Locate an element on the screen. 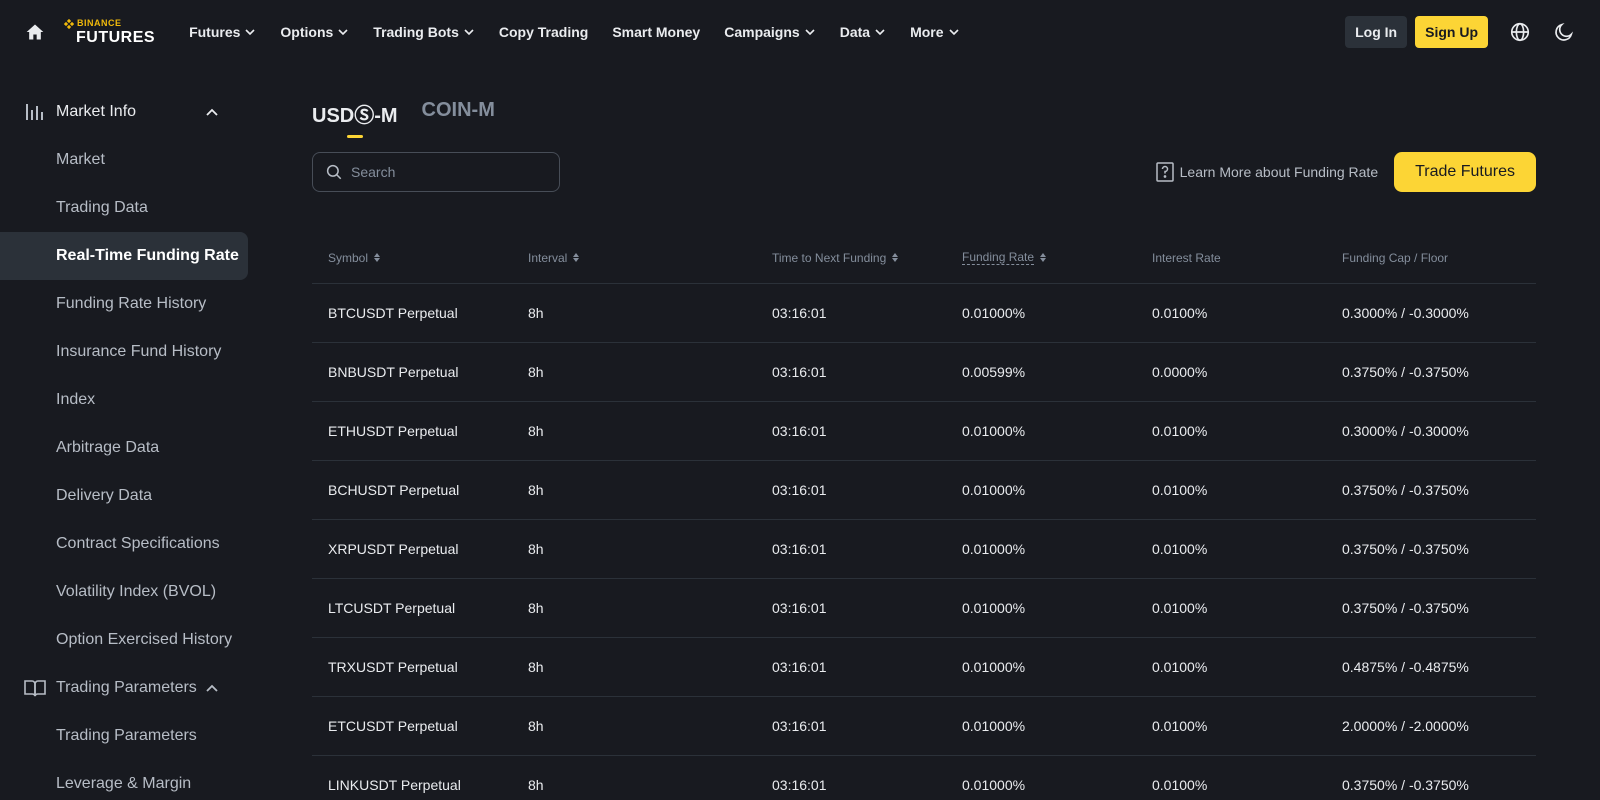  nav-item-smart-money: Smart Money is located at coordinates (656, 32).